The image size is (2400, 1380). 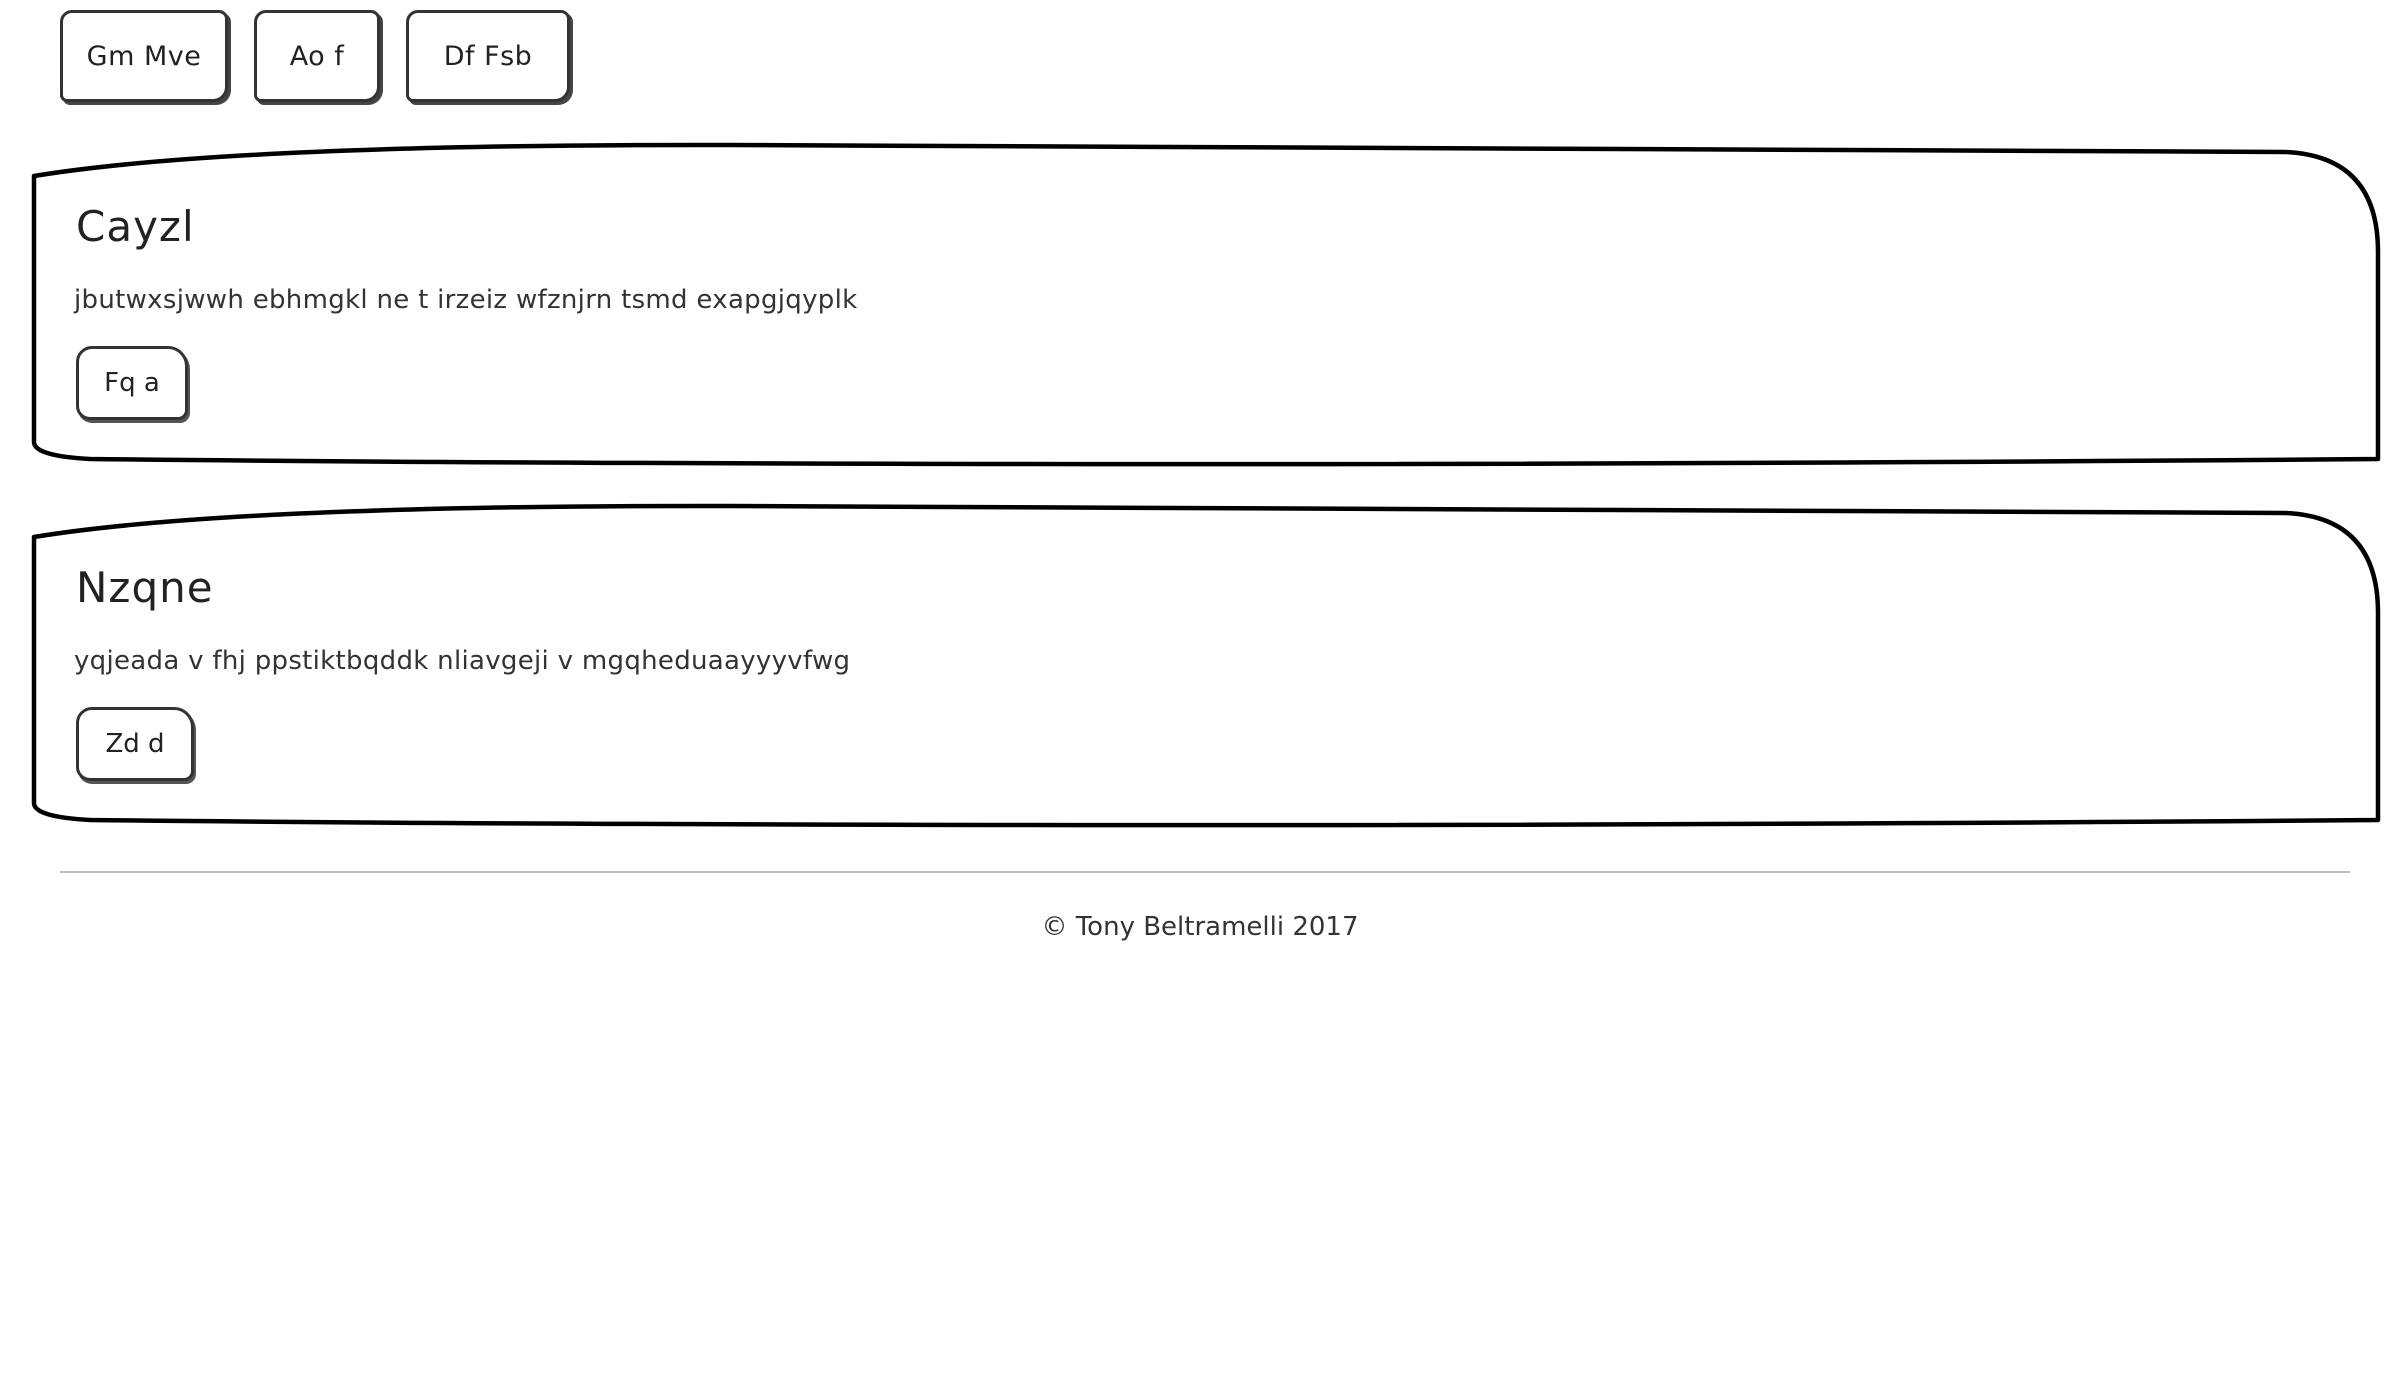 I want to click on footer-copyright: © Tony Beltramelli 2017, so click(x=1200, y=927).